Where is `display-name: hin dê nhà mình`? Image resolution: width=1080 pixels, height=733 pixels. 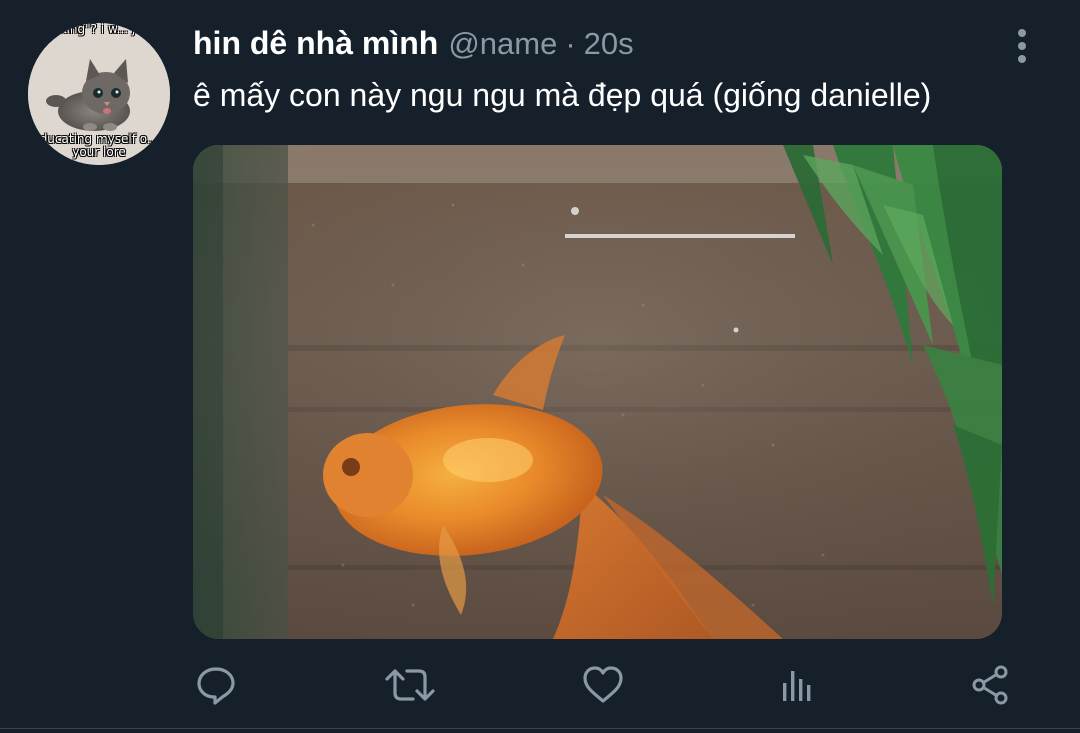
display-name: hin dê nhà mình is located at coordinates (315, 43).